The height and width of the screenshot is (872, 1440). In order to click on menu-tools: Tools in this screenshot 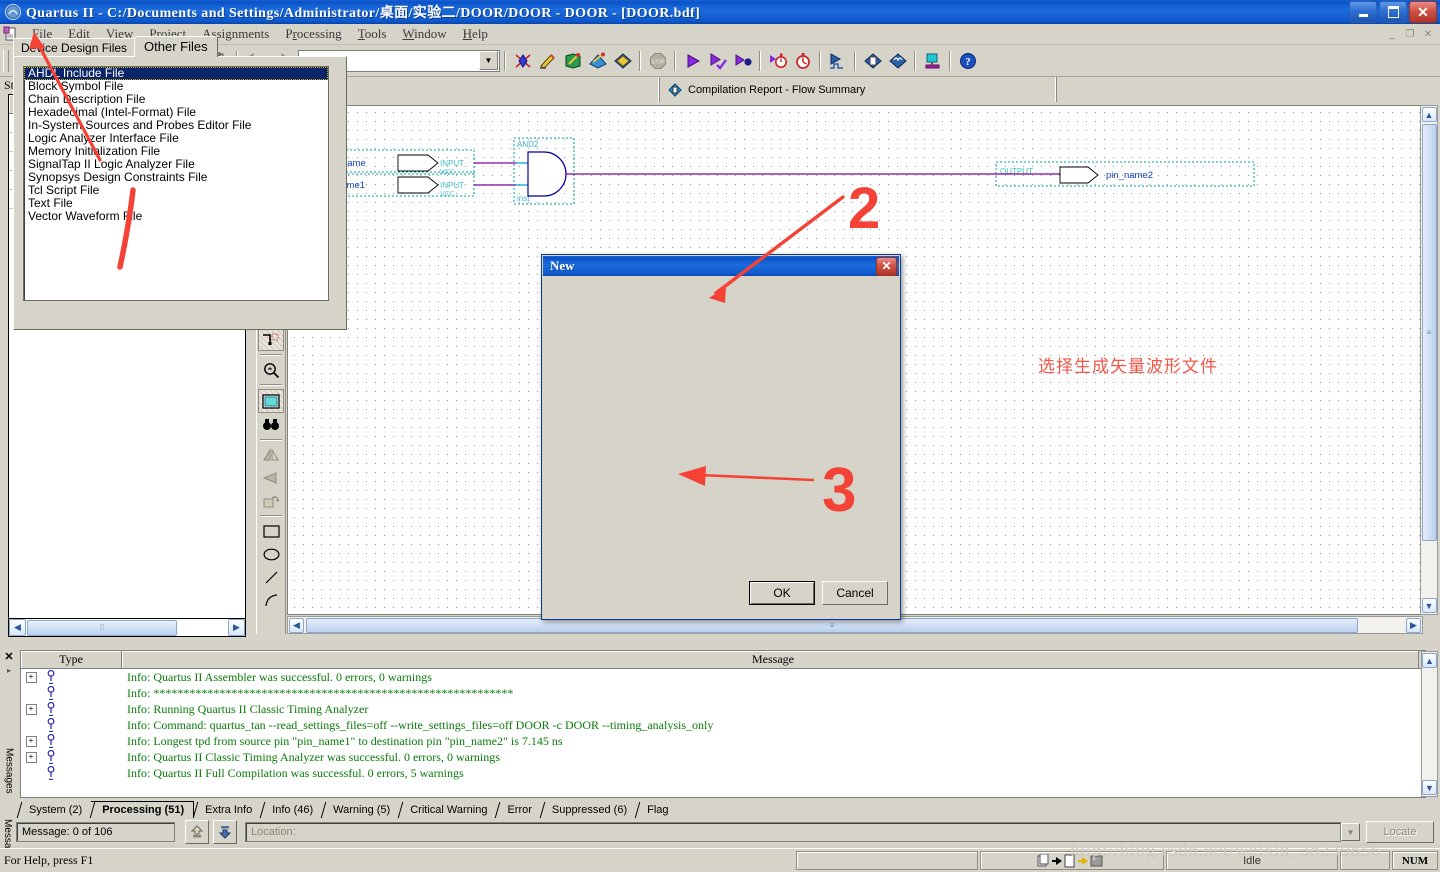, I will do `click(372, 34)`.